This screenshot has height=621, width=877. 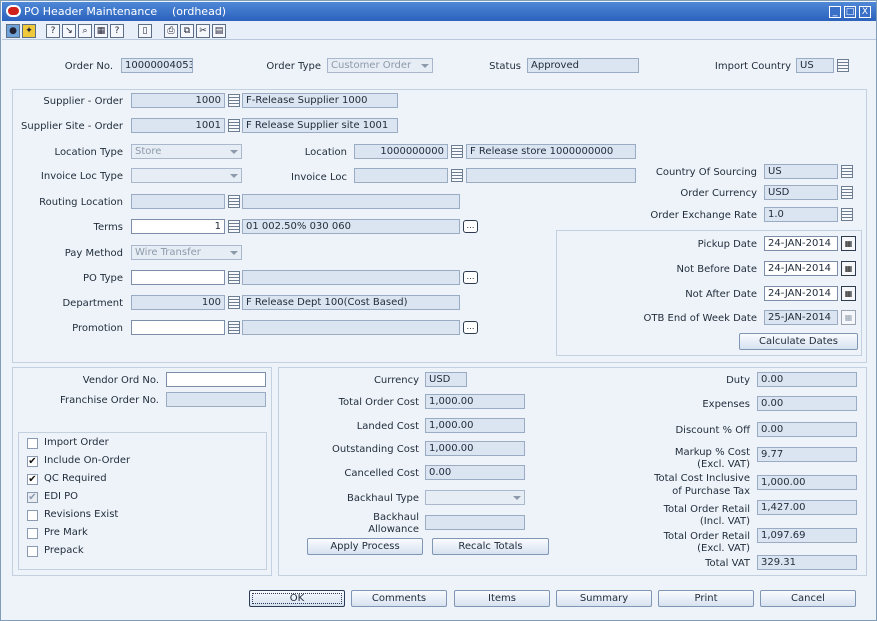 What do you see at coordinates (401, 175) in the screenshot?
I see `invoice-loc-field` at bounding box center [401, 175].